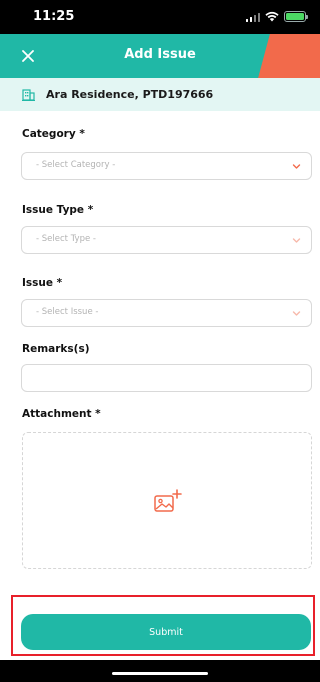 This screenshot has width=320, height=682. Describe the element at coordinates (53, 134) in the screenshot. I see `category-label: Category *` at that location.